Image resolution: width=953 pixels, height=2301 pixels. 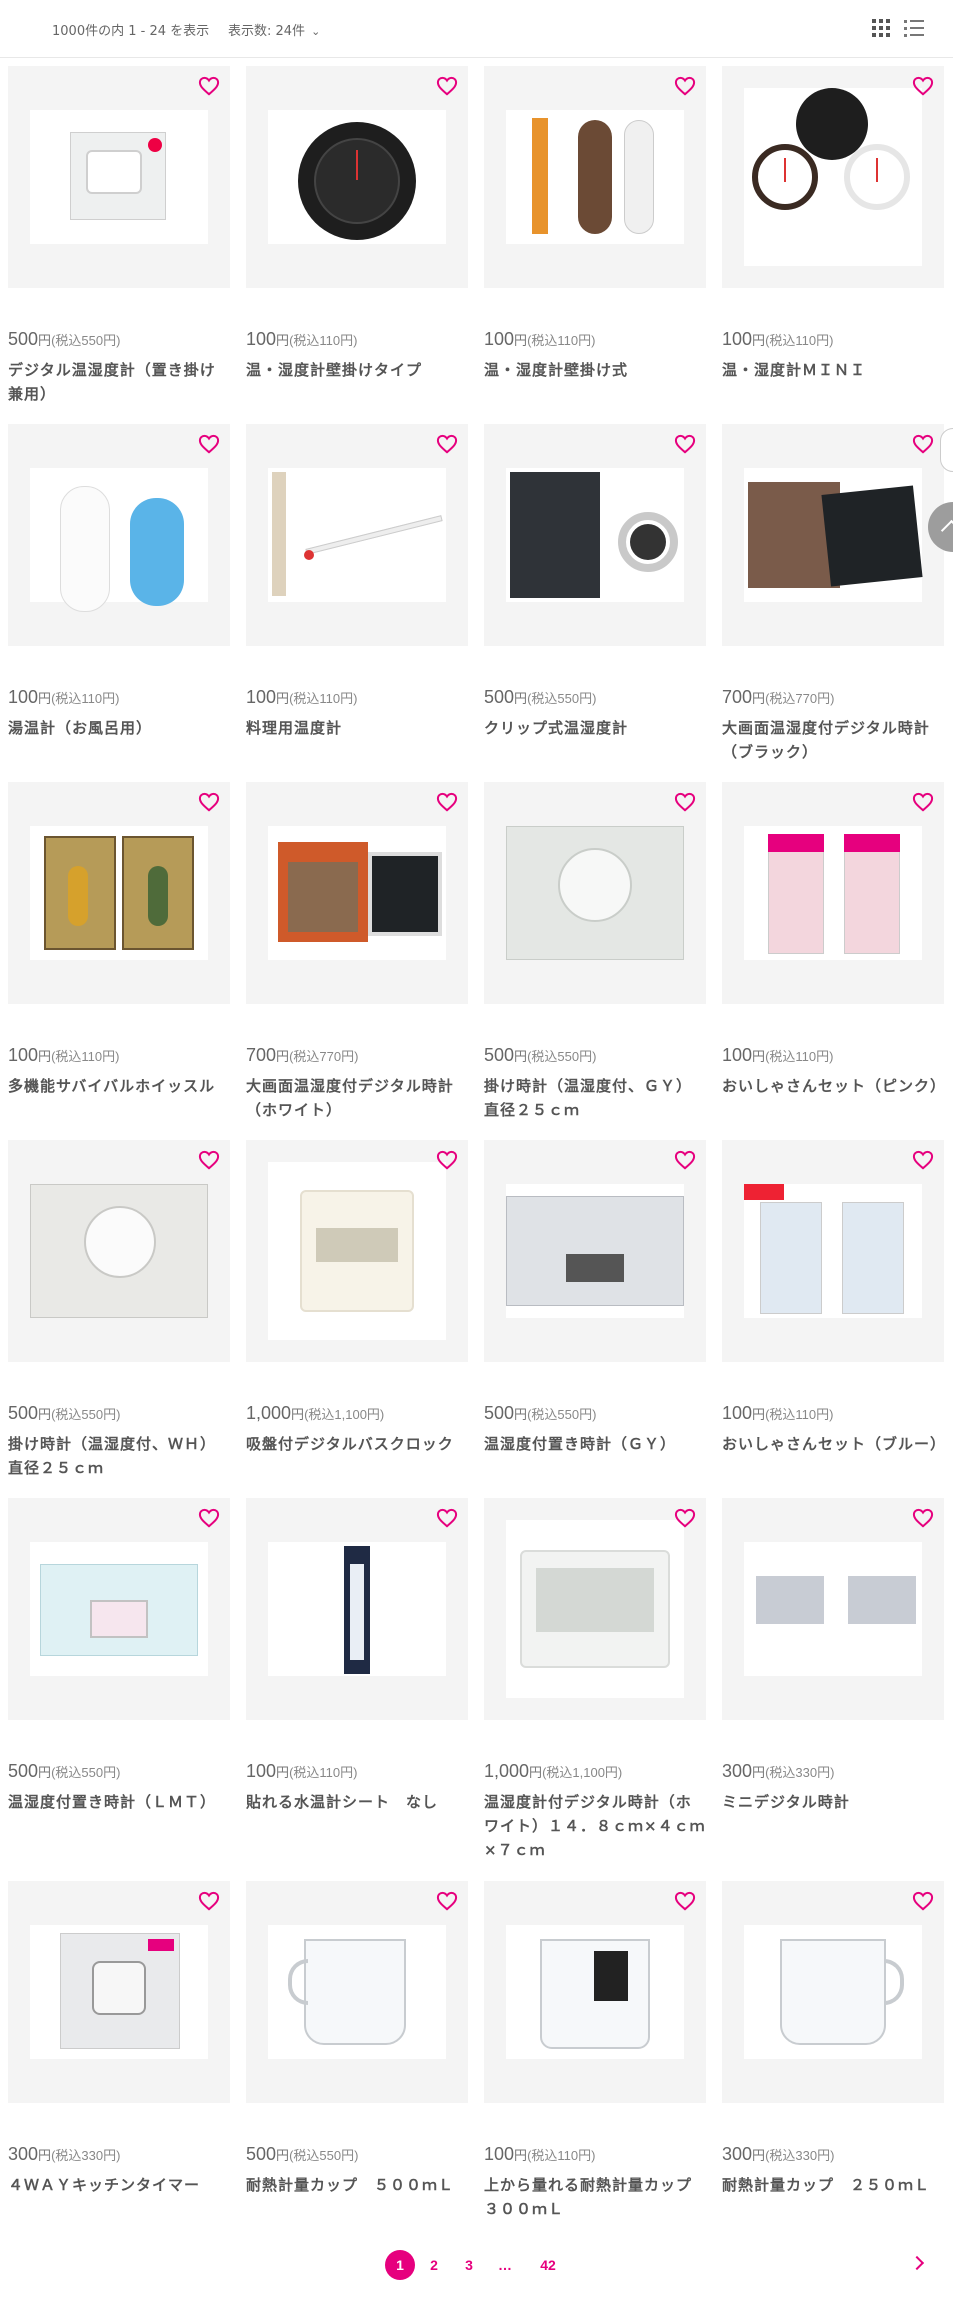 What do you see at coordinates (357, 728) in the screenshot?
I see `product-name: 料理用温度計` at bounding box center [357, 728].